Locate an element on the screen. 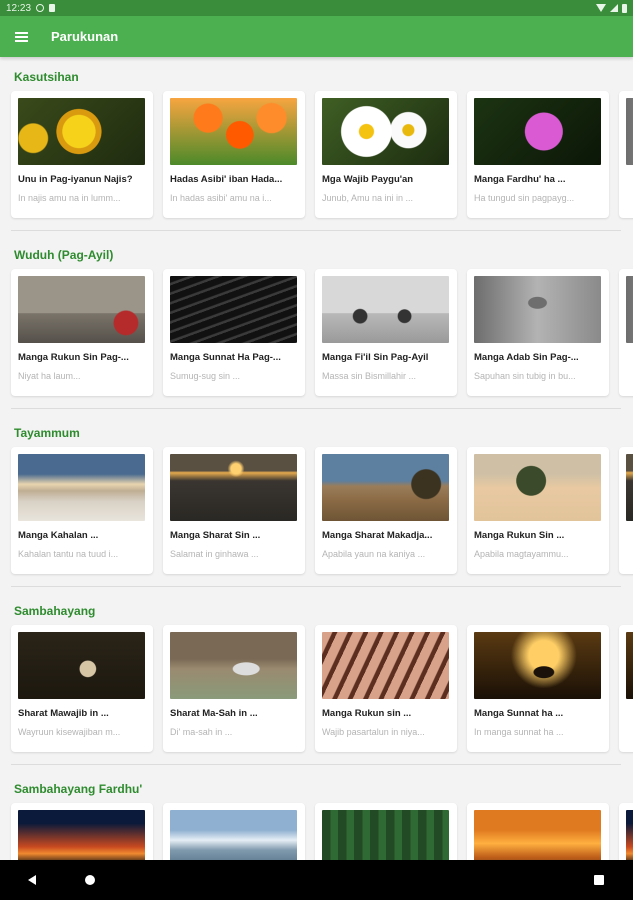 The height and width of the screenshot is (900, 633). status-time: 12:23 is located at coordinates (19, 8).